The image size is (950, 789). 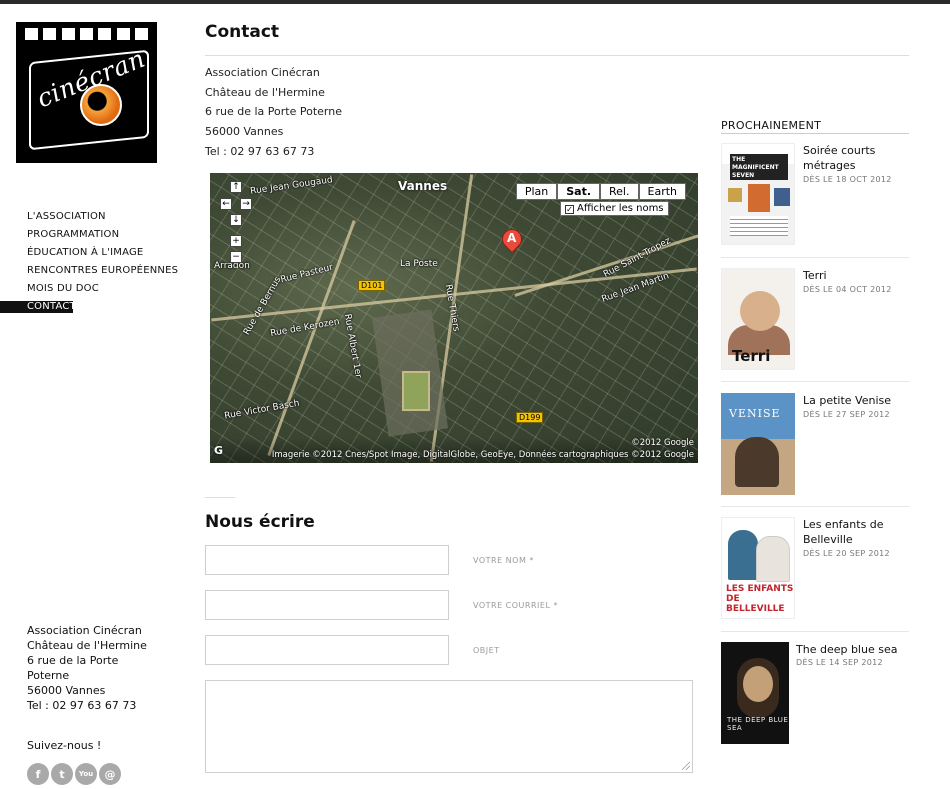 I want to click on film-strip-holes, so click(x=86, y=35).